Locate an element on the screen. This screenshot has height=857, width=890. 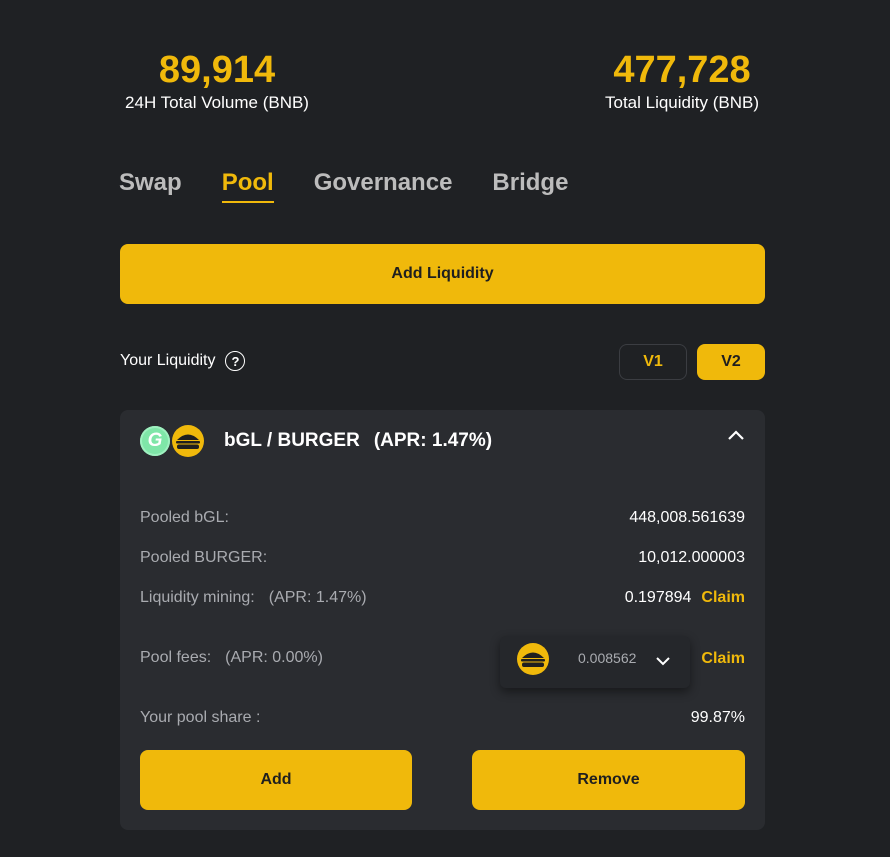
pool-fees-label: Pool fees: is located at coordinates (176, 657).